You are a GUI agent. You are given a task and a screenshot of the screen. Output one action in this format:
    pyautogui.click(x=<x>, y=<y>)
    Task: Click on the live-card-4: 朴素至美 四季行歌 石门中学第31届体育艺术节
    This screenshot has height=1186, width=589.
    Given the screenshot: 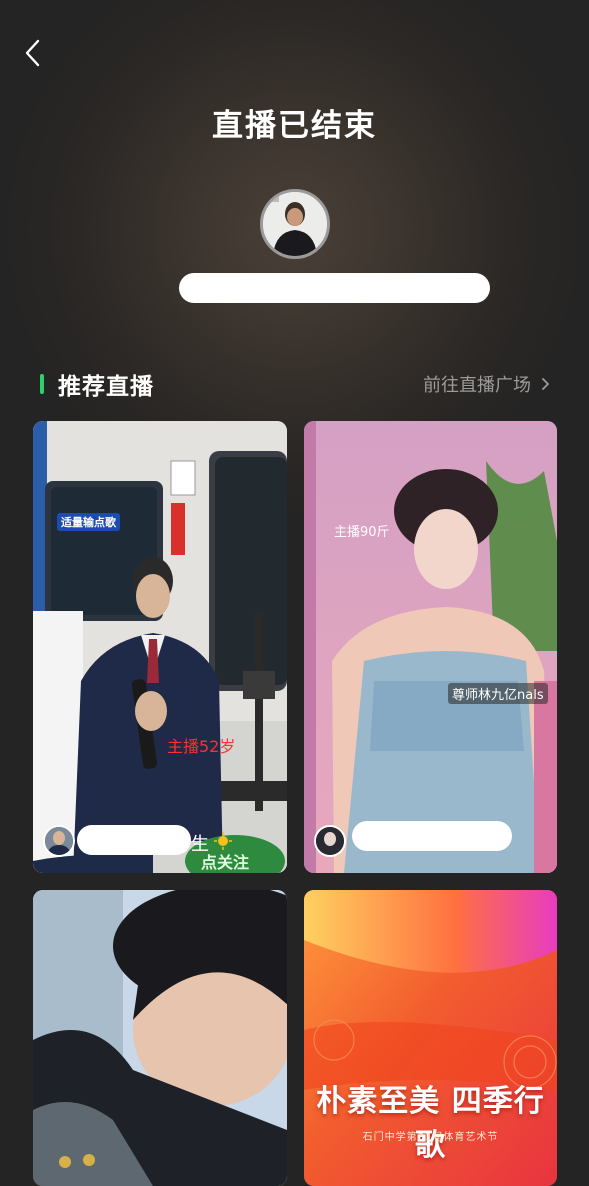 What is the action you would take?
    pyautogui.click(x=430, y=1038)
    